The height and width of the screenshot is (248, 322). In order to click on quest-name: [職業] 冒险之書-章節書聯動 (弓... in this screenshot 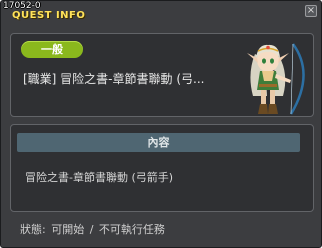, I will do `click(114, 79)`.